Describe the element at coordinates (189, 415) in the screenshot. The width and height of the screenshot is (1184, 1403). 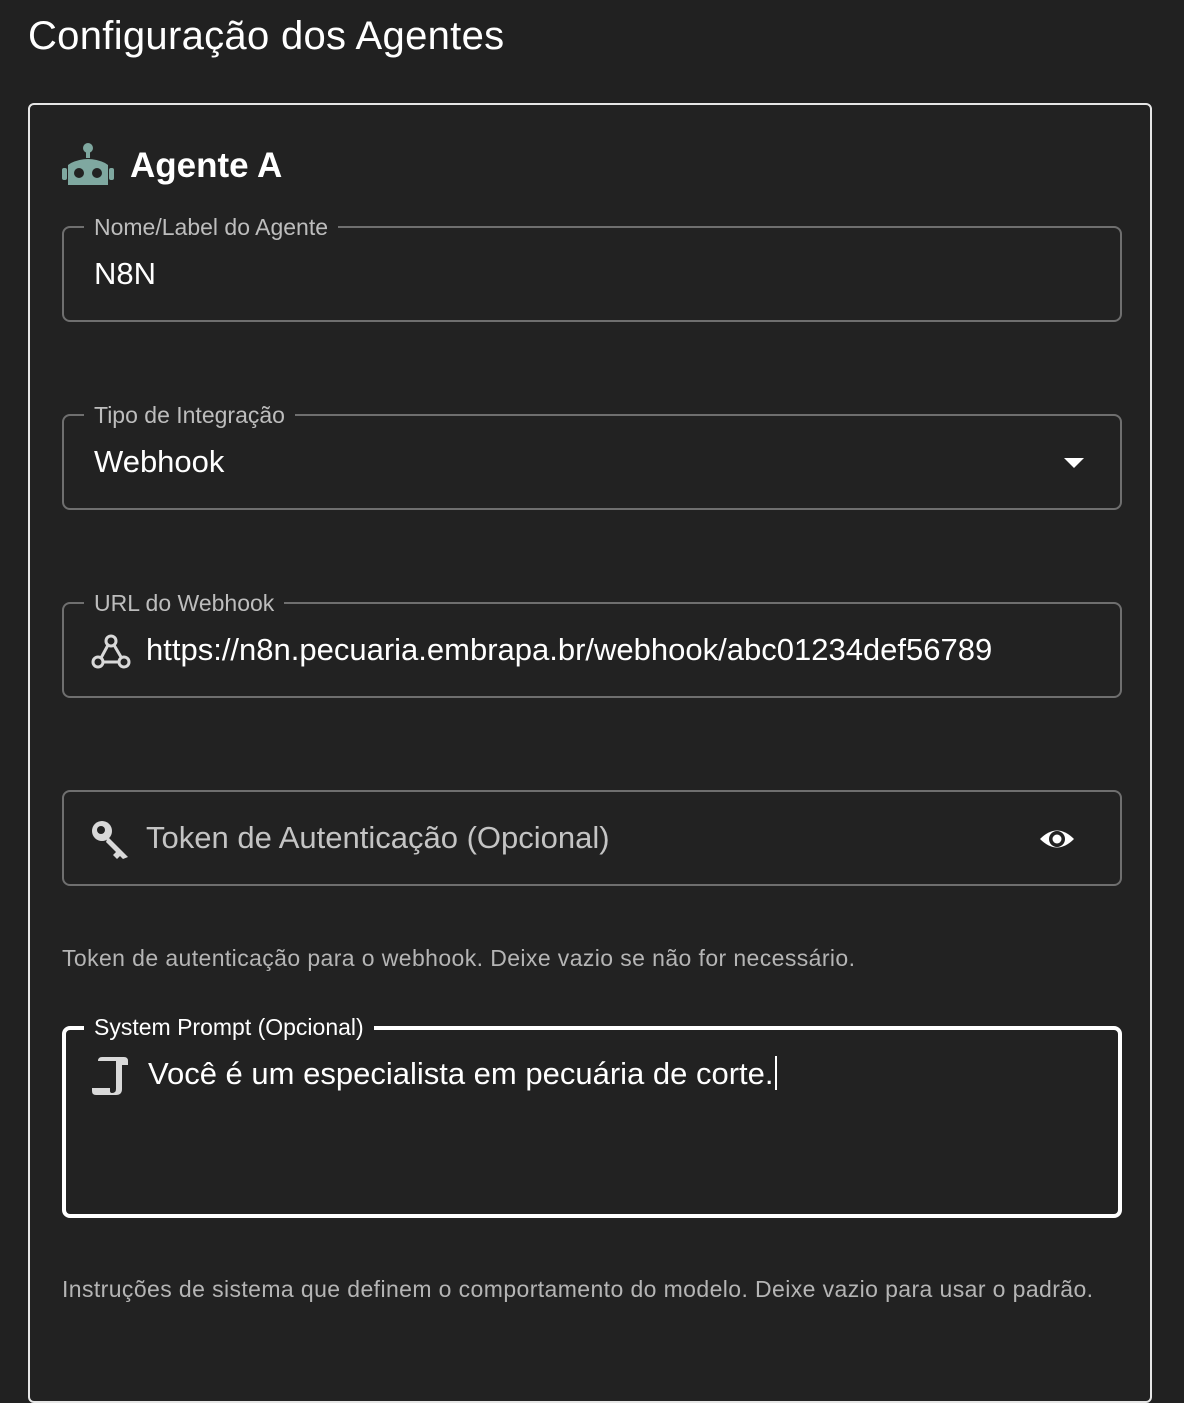
I see `integration-type-label: Tipo de Integração` at that location.